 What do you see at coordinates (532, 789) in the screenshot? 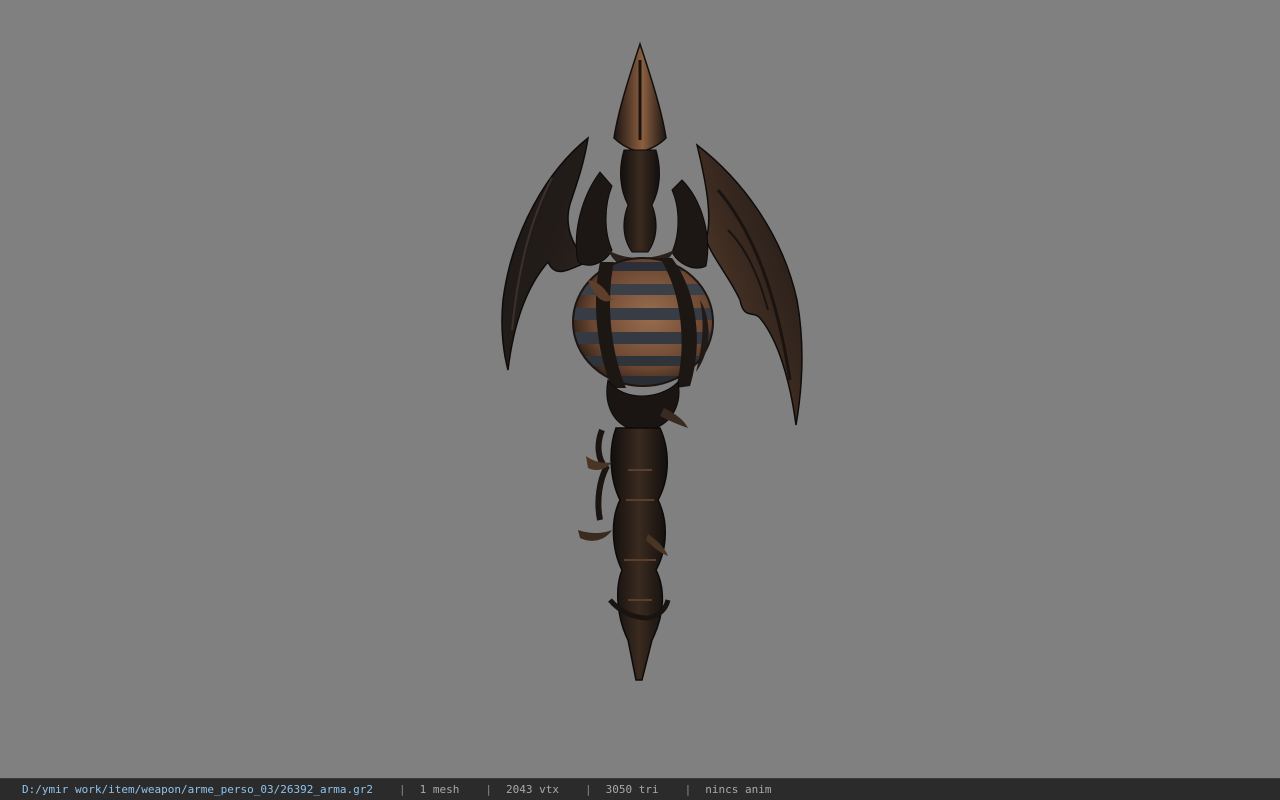
I see `vertex-count: 2043 vtx` at bounding box center [532, 789].